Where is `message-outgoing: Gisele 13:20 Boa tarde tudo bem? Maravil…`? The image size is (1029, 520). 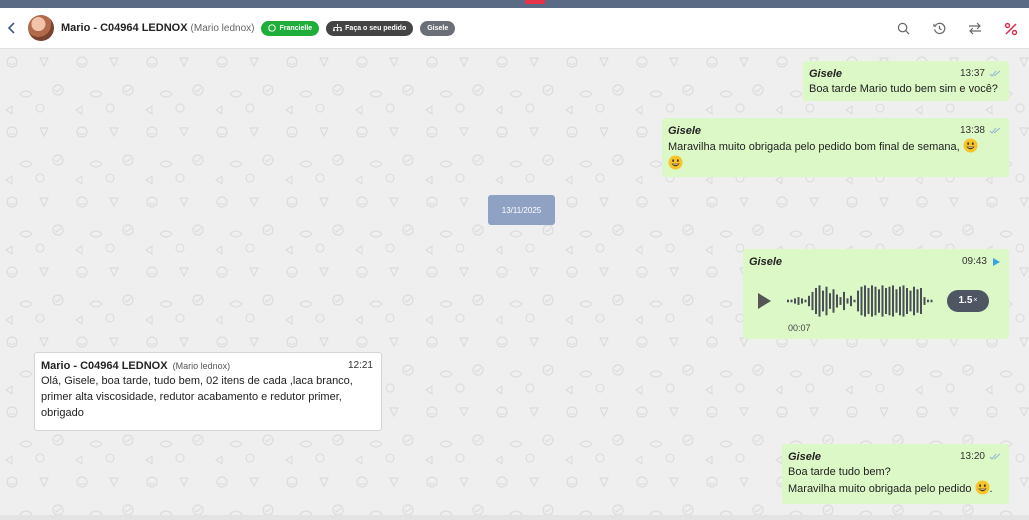
message-outgoing: Gisele 13:20 Boa tarde tudo bem? Maravil… is located at coordinates (895, 474).